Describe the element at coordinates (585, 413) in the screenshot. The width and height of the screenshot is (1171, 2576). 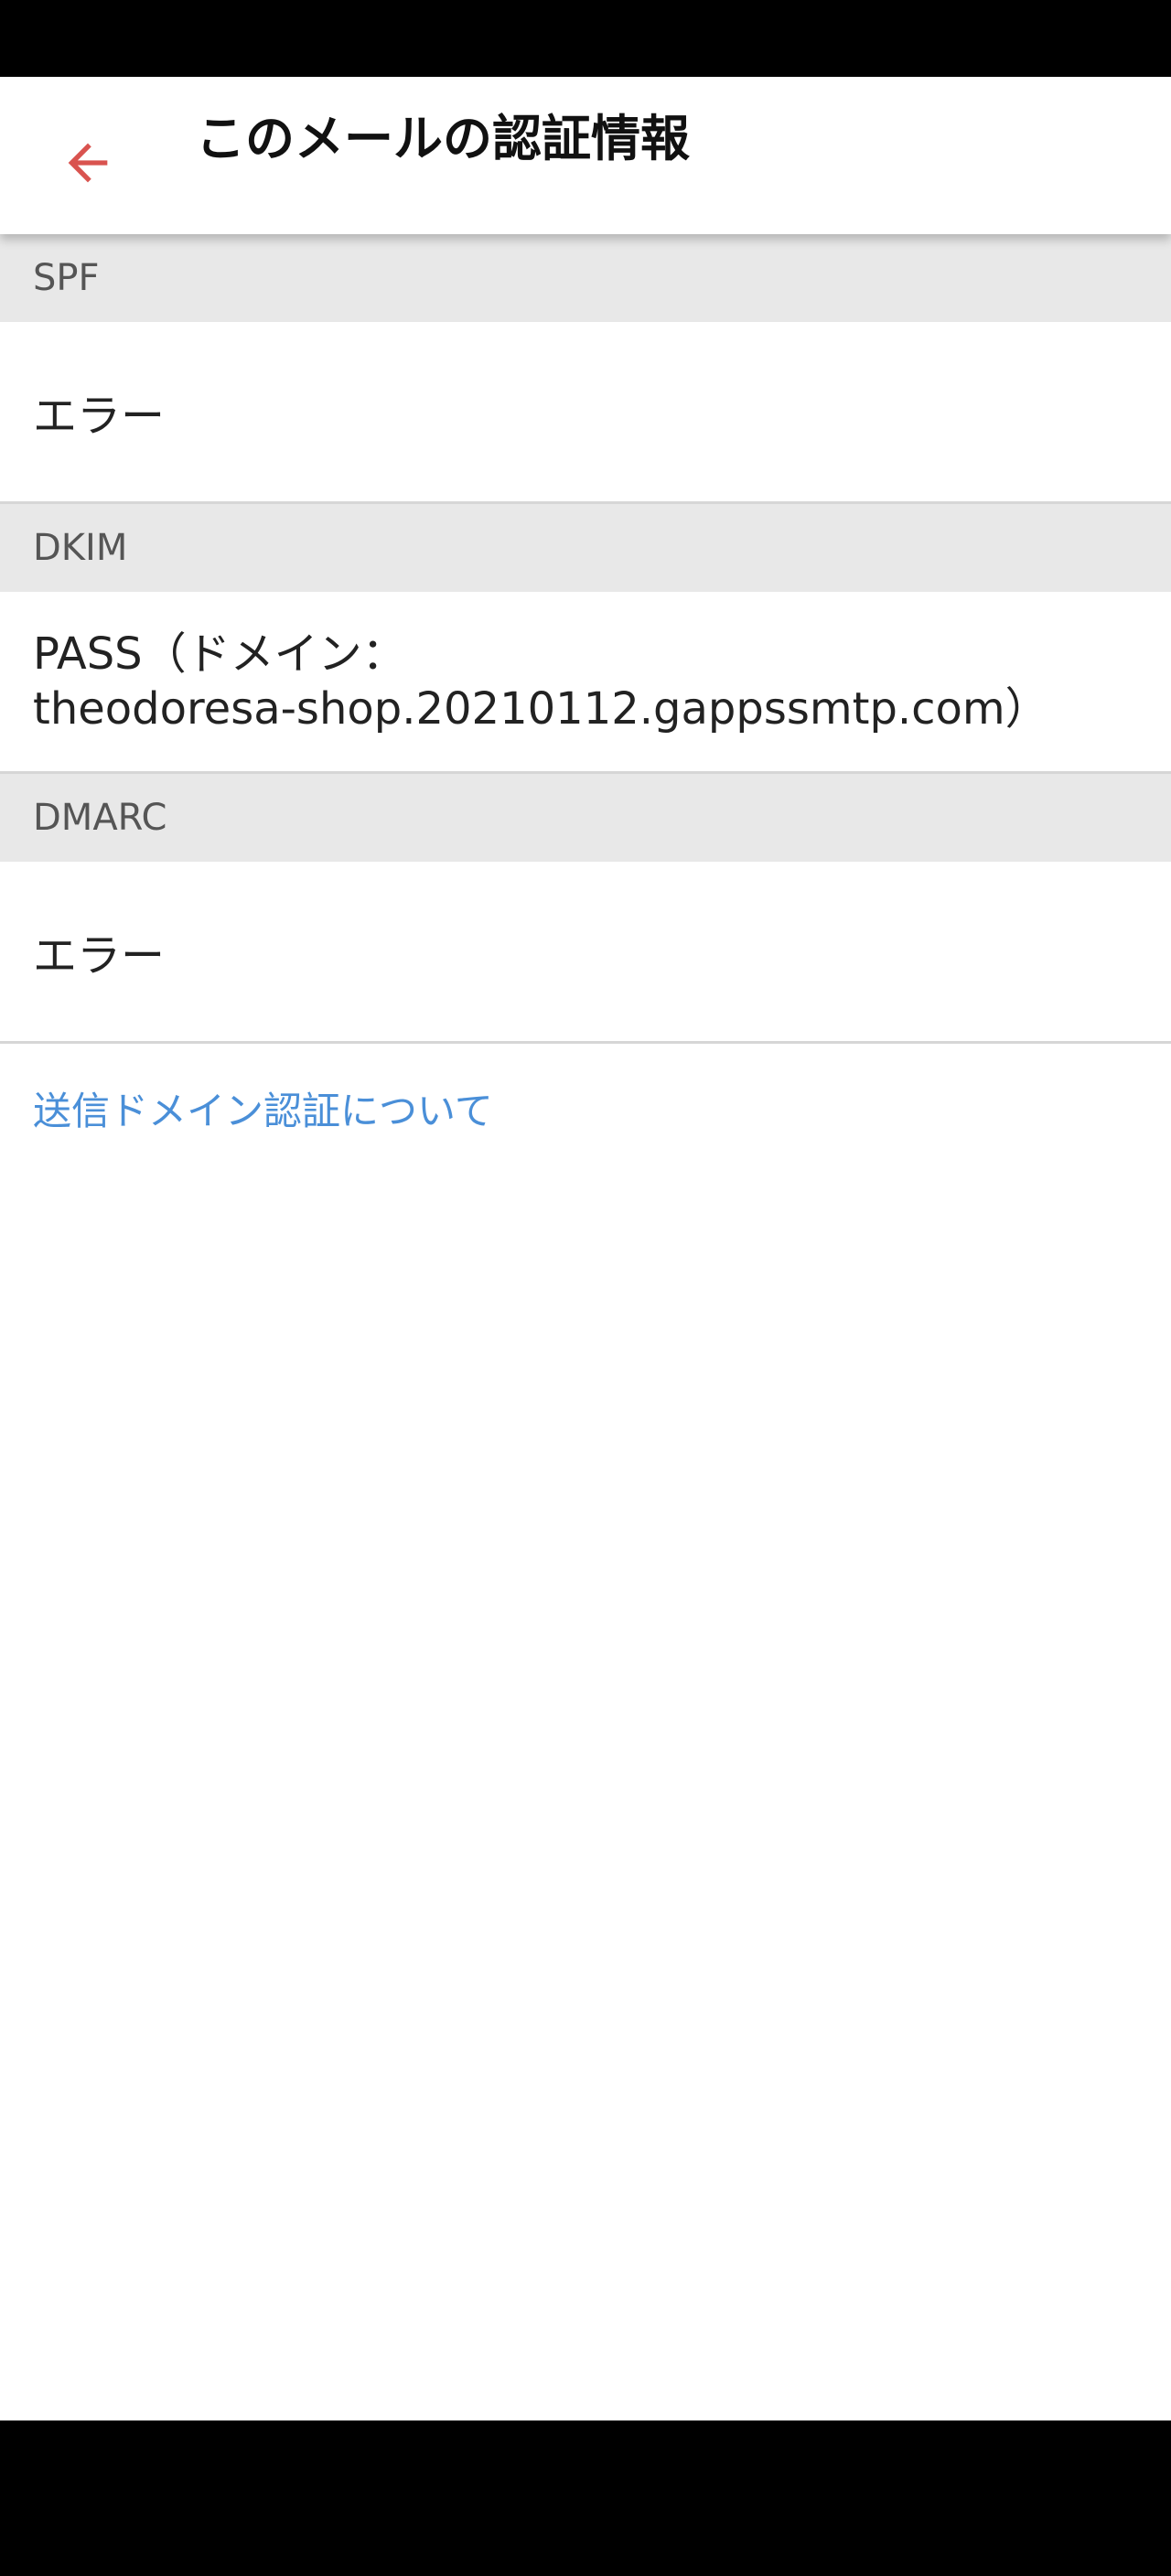
I see `spf-value-row: エラー` at that location.